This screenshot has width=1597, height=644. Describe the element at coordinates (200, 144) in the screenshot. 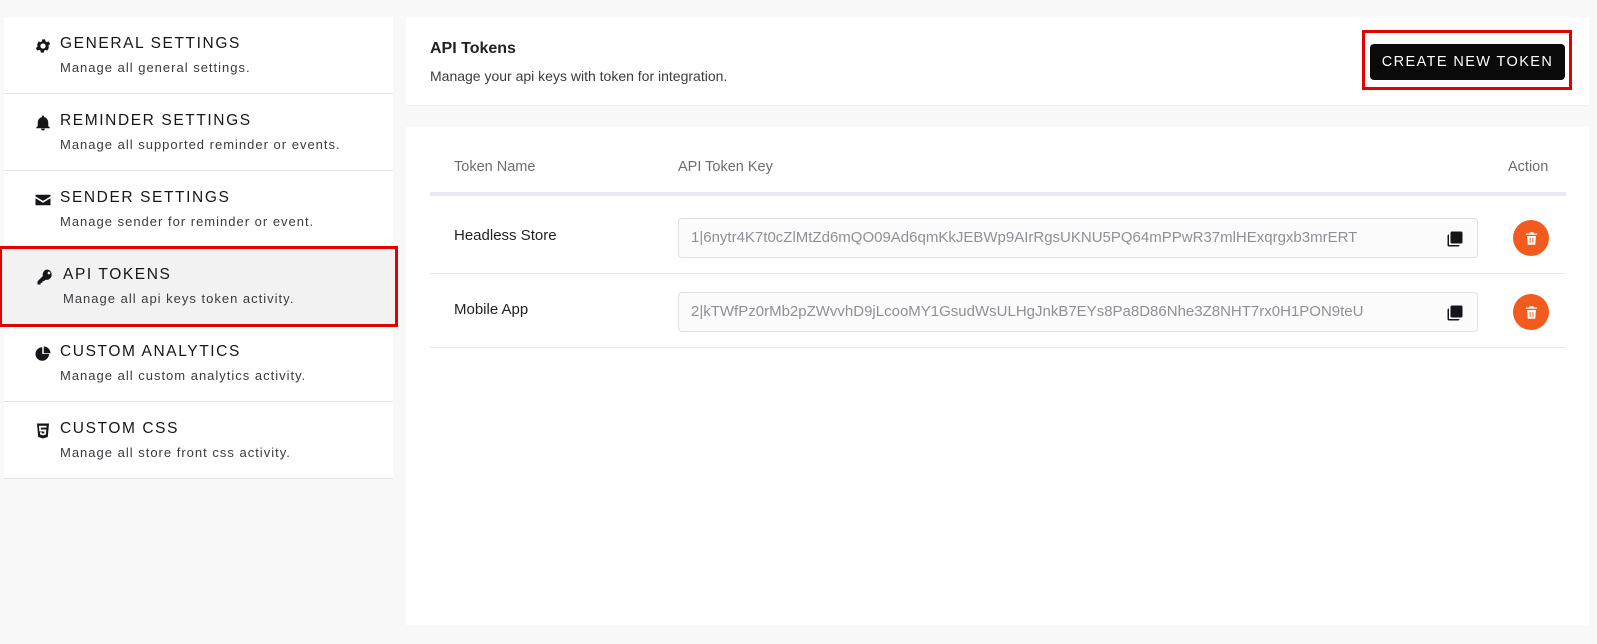

I see `sidebar-item-description: Manage all supported reminder or events.` at that location.